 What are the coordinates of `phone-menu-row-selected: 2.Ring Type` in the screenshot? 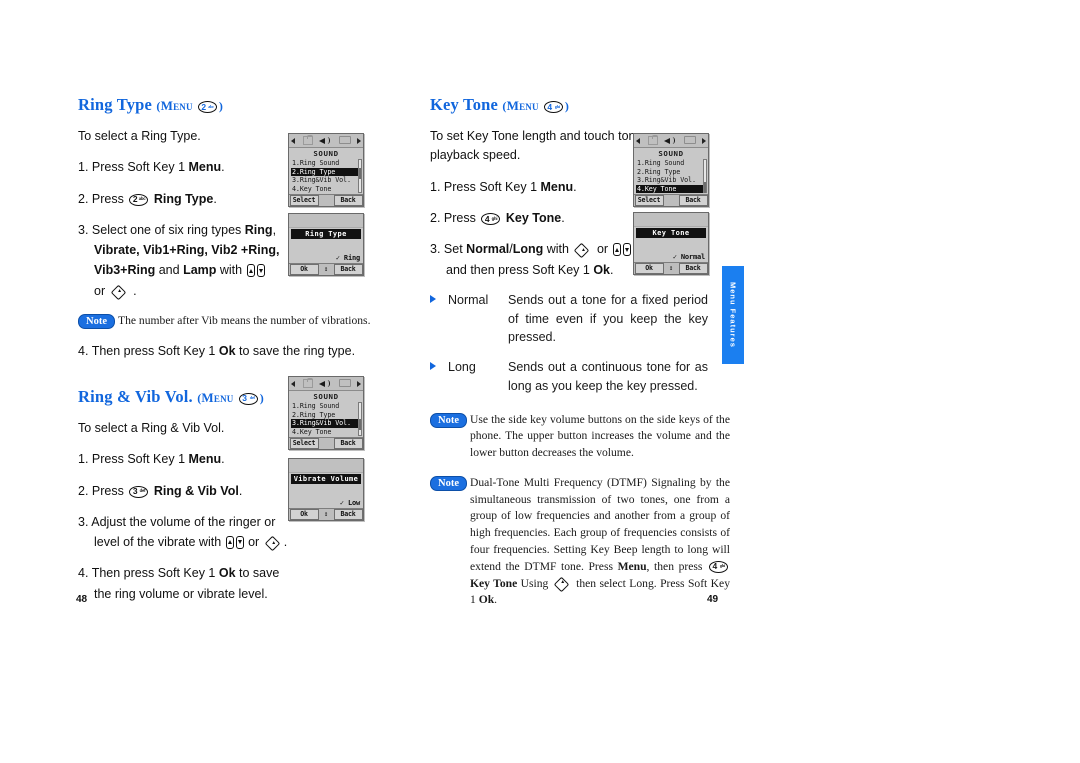 It's located at (326, 172).